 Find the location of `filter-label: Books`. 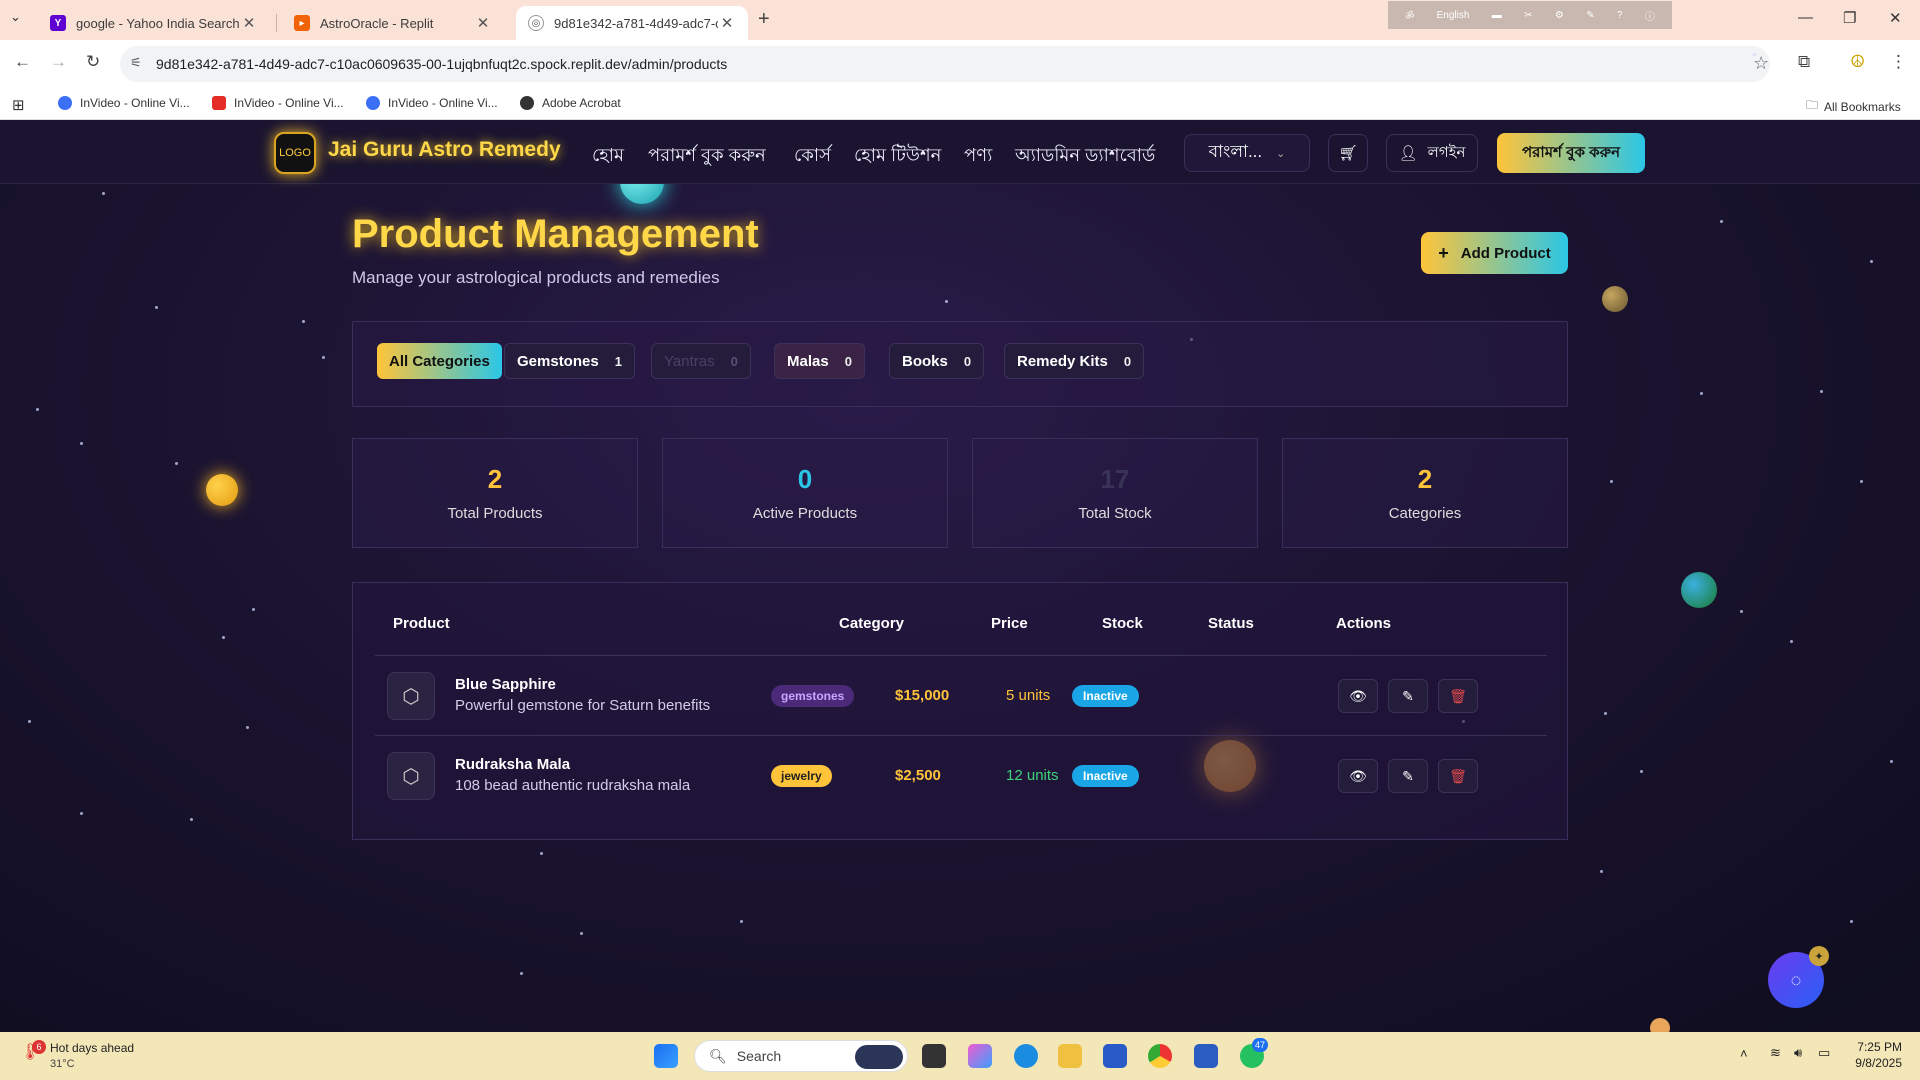

filter-label: Books is located at coordinates (925, 361).